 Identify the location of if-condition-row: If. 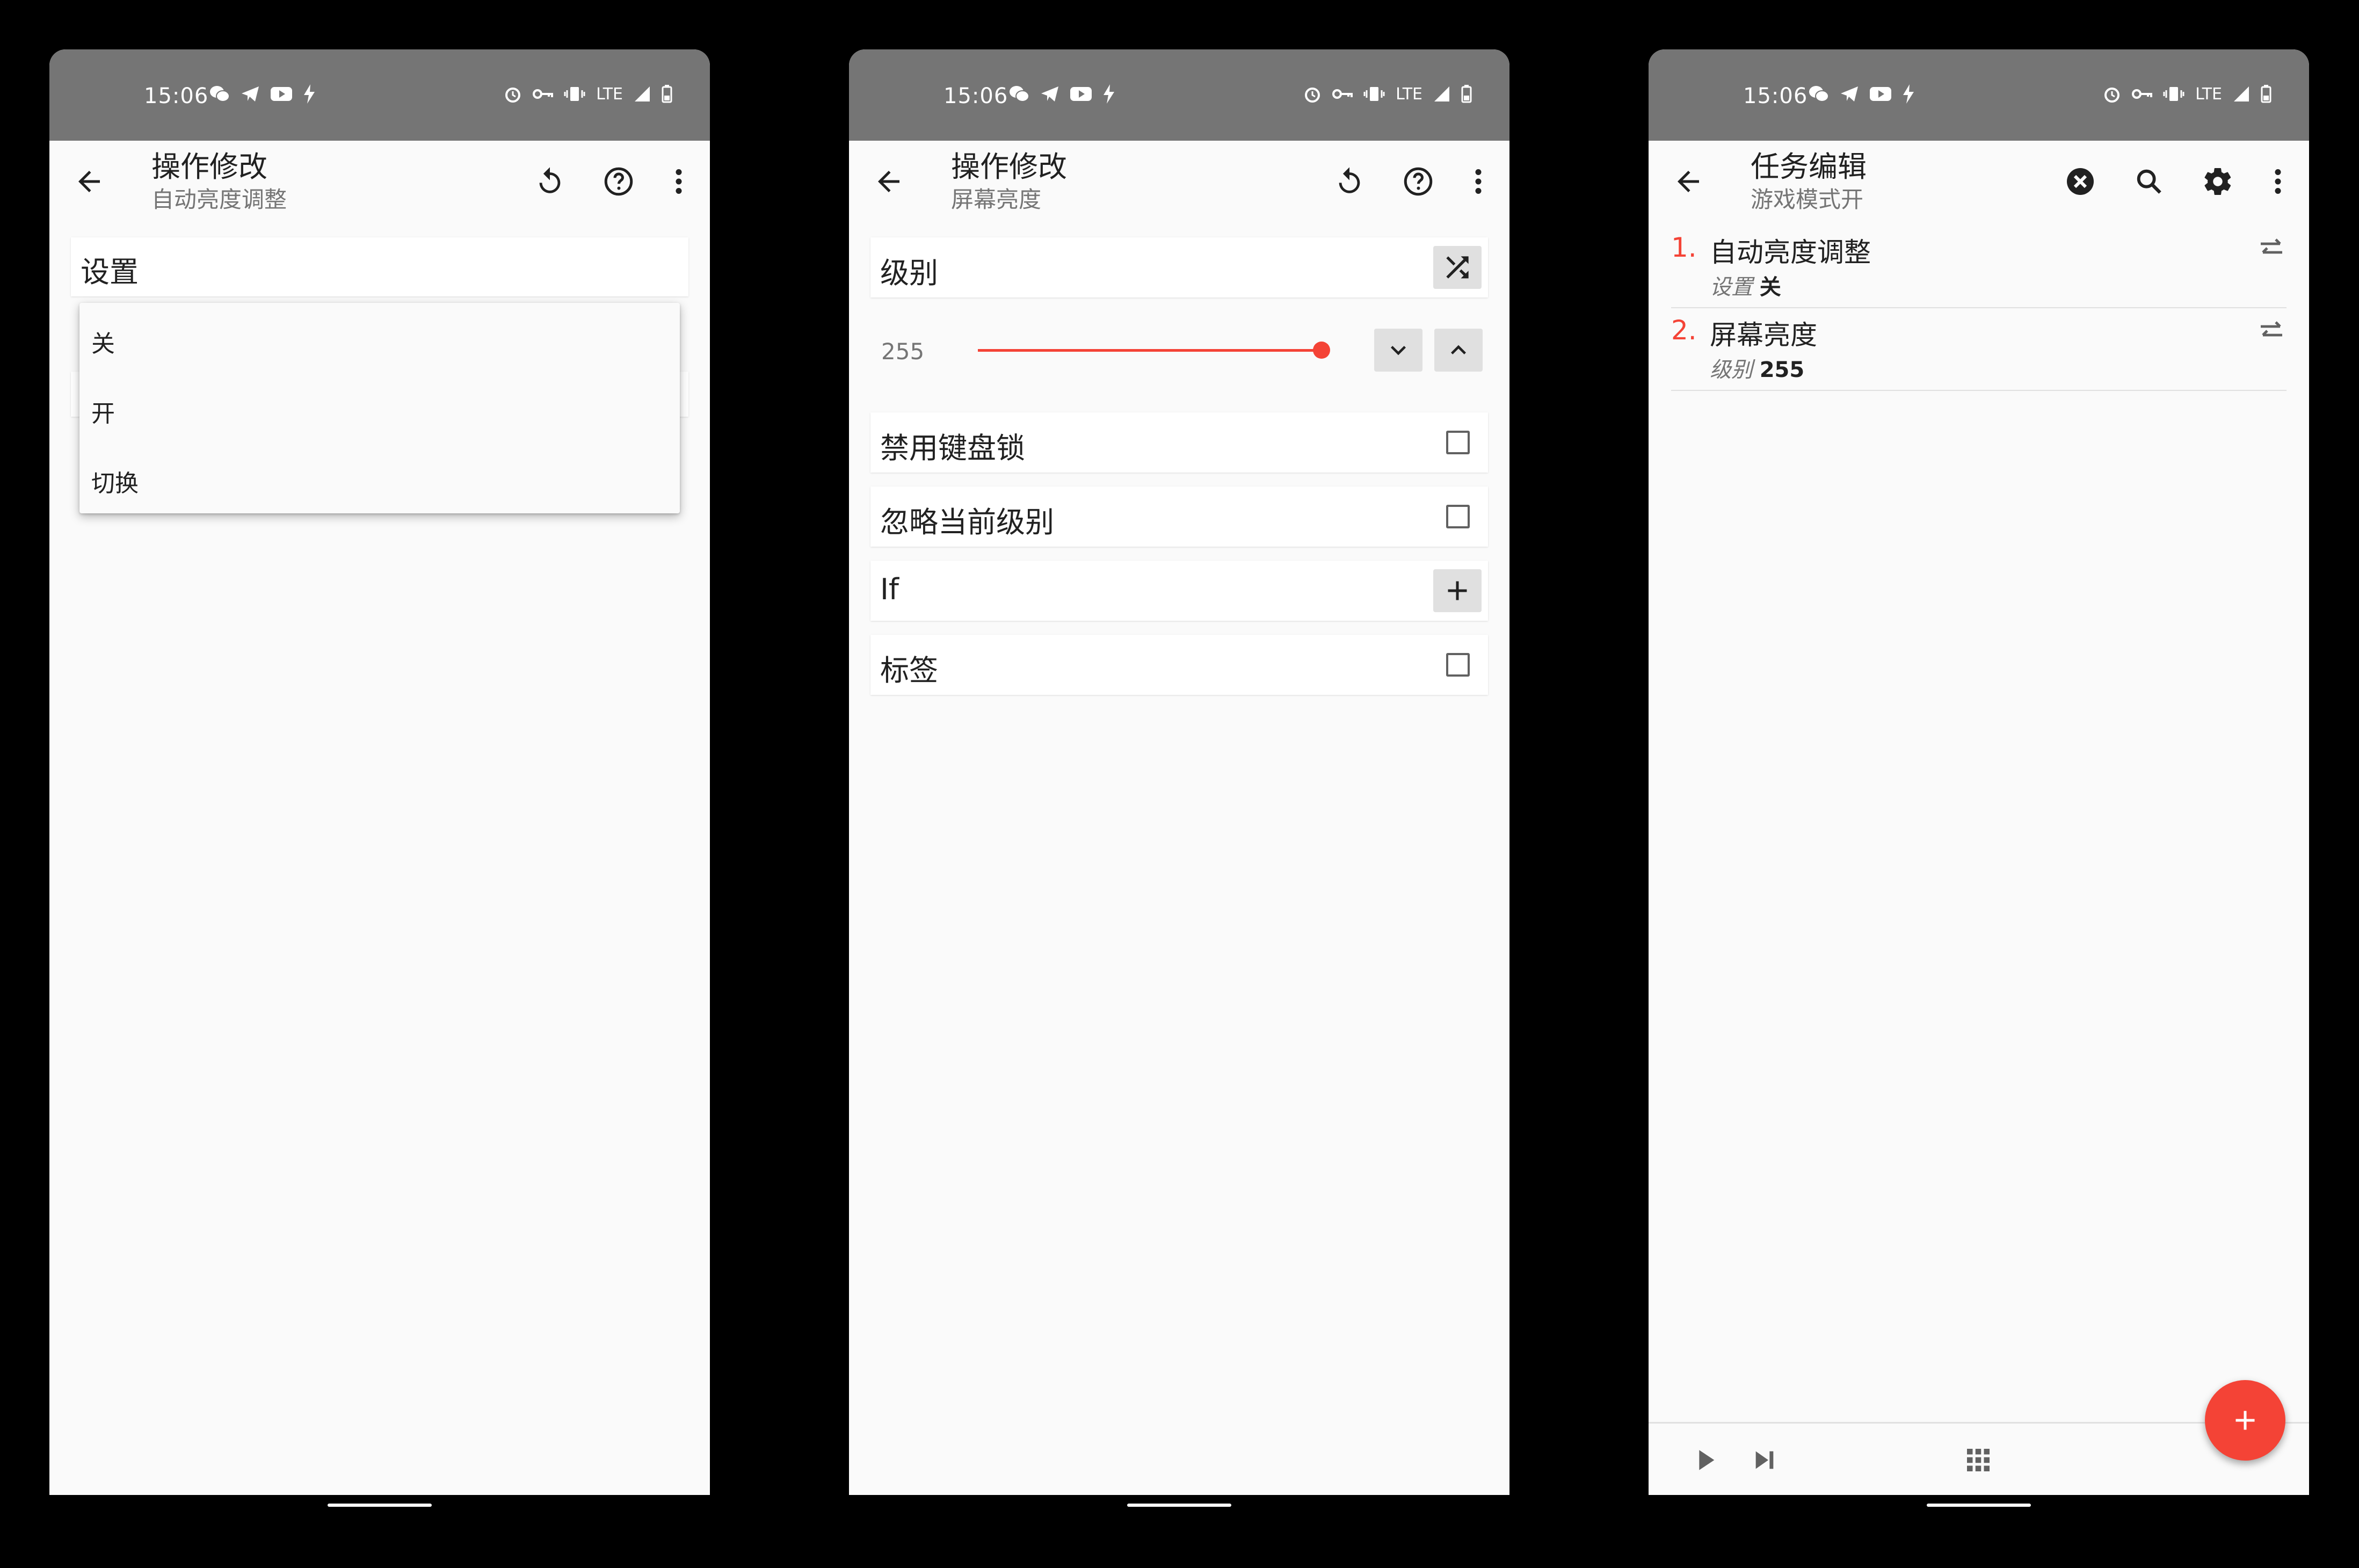
(1179, 591).